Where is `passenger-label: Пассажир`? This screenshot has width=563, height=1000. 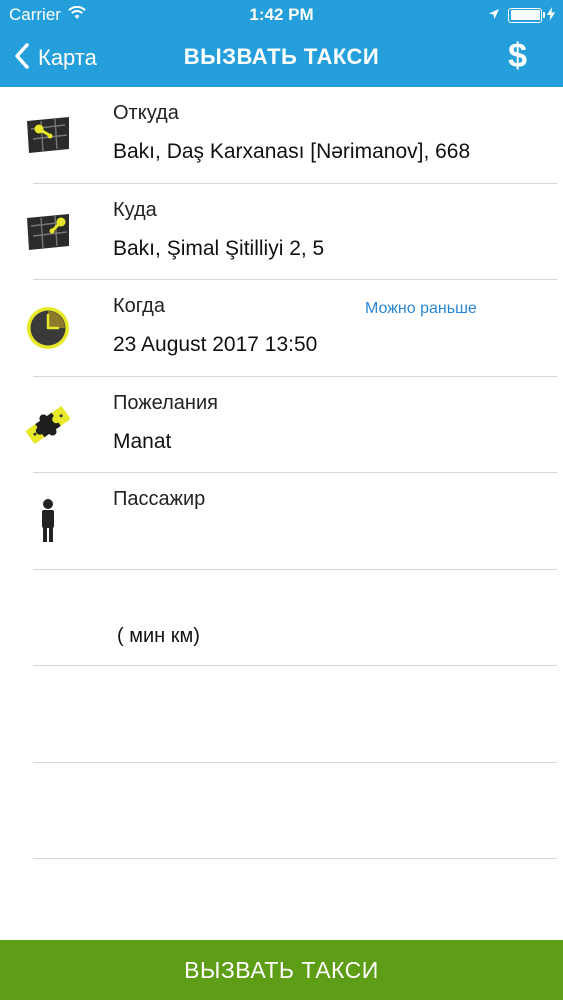
passenger-label: Пассажир is located at coordinates (159, 499).